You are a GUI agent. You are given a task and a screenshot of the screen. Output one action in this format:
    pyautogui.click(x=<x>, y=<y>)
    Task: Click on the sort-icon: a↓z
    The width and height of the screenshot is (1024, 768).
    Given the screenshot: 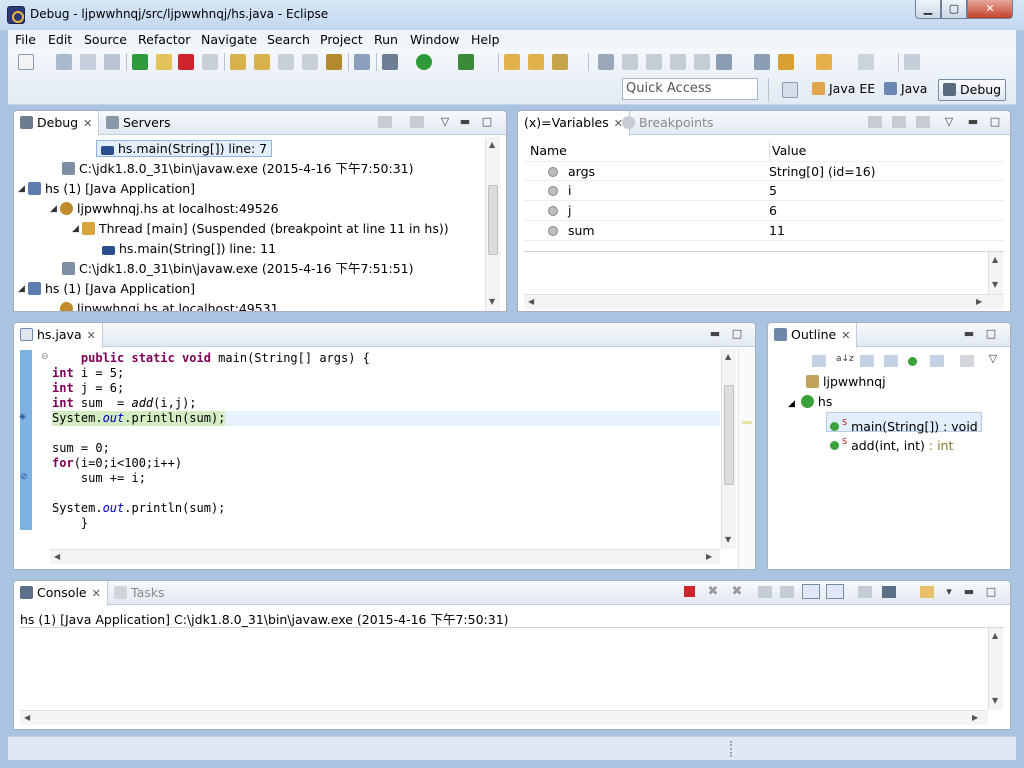 What is the action you would take?
    pyautogui.click(x=845, y=359)
    